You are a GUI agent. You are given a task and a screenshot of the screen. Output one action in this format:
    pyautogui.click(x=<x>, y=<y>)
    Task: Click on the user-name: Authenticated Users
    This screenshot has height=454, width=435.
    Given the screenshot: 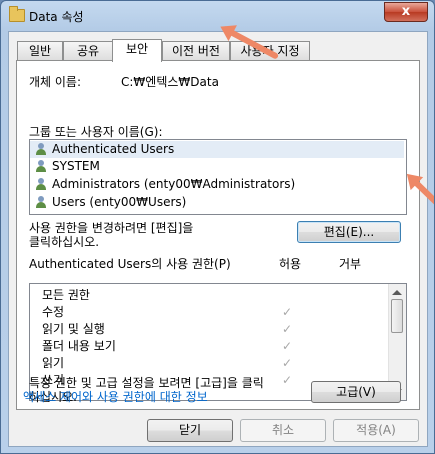 What is the action you would take?
    pyautogui.click(x=113, y=149)
    